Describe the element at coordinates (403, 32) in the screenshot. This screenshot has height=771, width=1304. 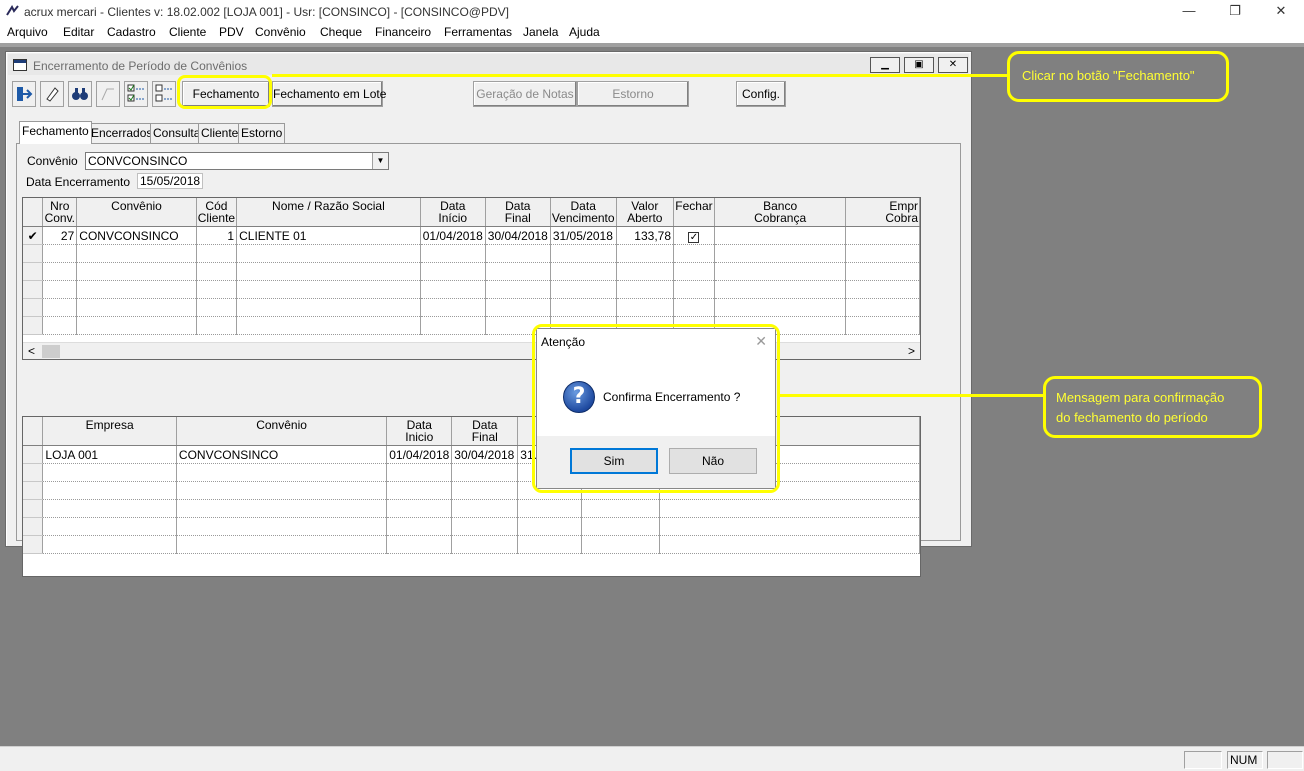
I see `menu-financeiro: Financeiro` at that location.